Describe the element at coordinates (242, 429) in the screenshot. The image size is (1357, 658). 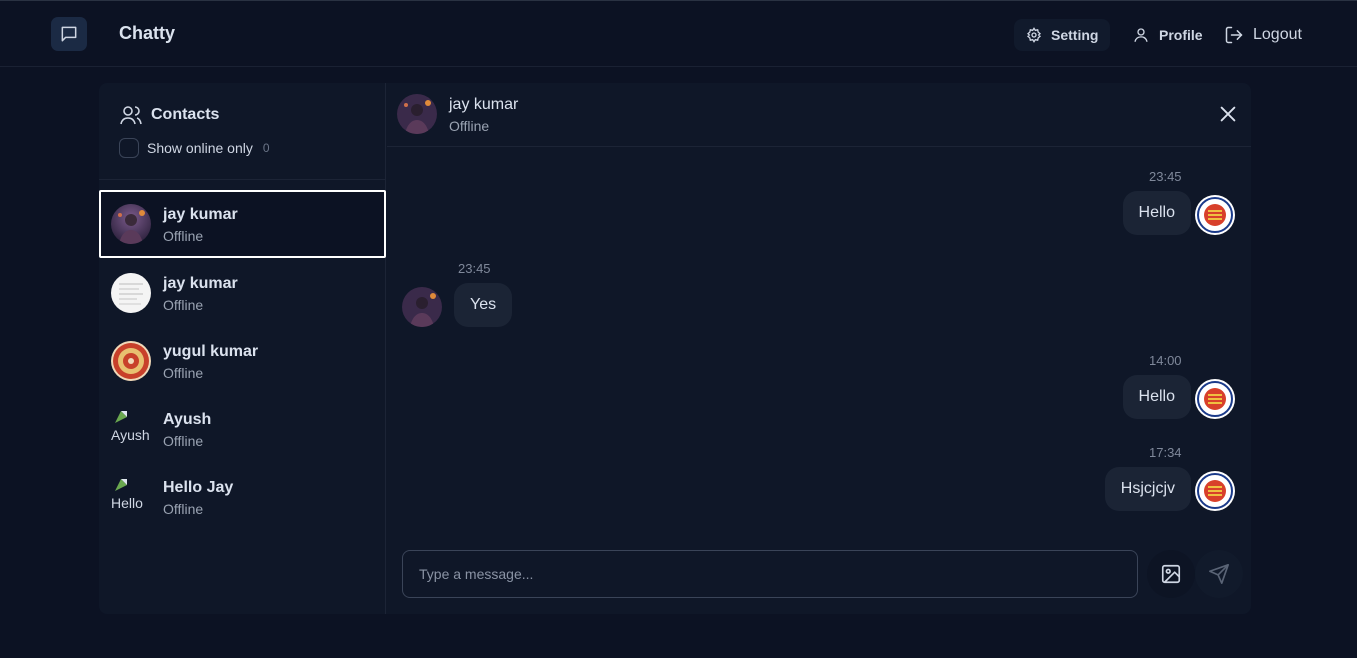
I see `contact-item: Ayush Ayush Offline` at that location.